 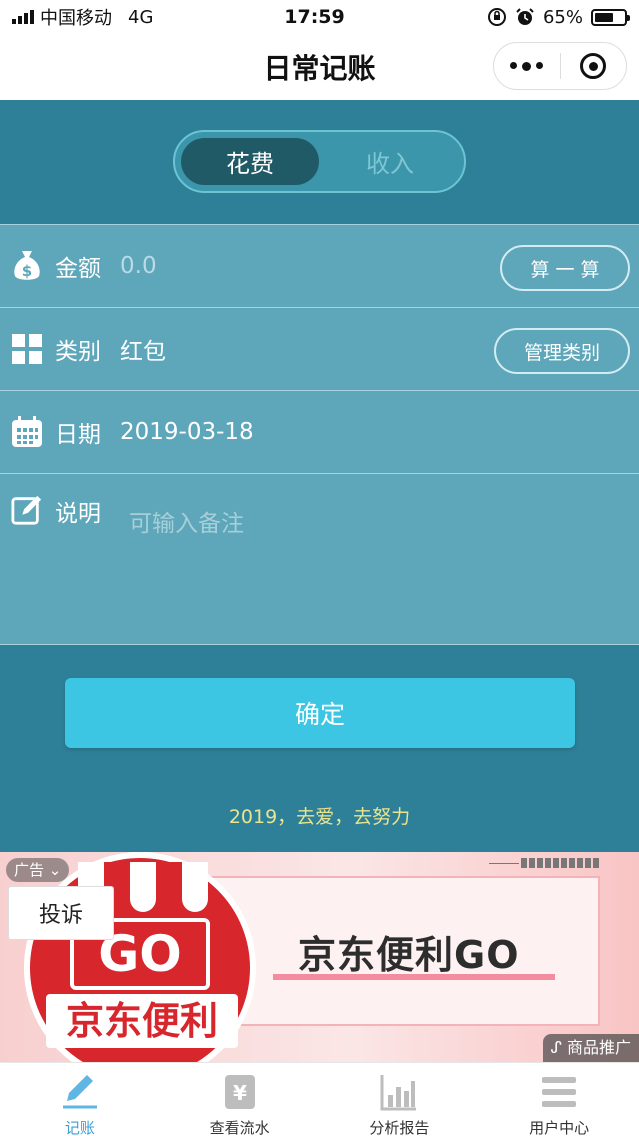 I want to click on ad-decoration-line, so click(x=504, y=863).